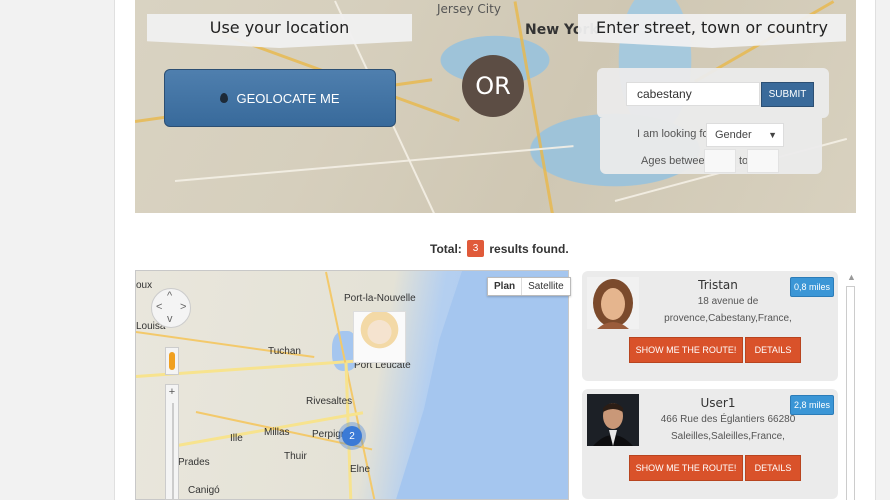 The width and height of the screenshot is (890, 500). I want to click on map-sea, so click(481, 385).